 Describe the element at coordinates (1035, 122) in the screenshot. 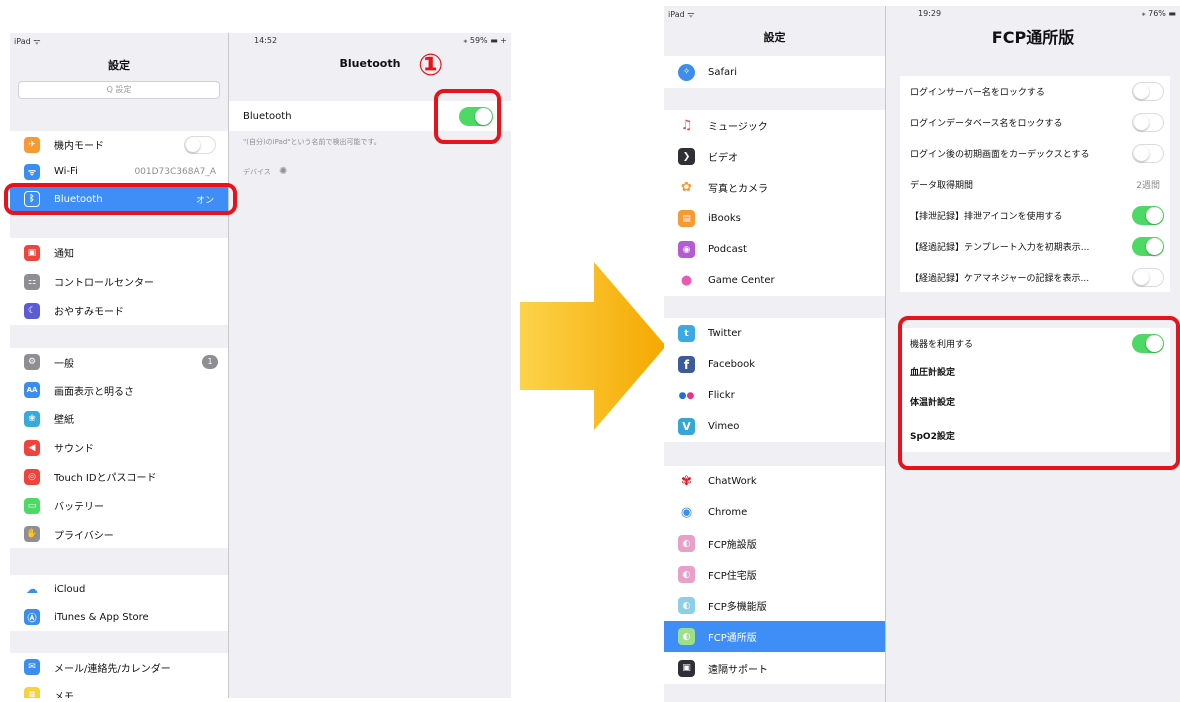

I see `setting-lock-database: ログインデータベース名をロックする` at that location.